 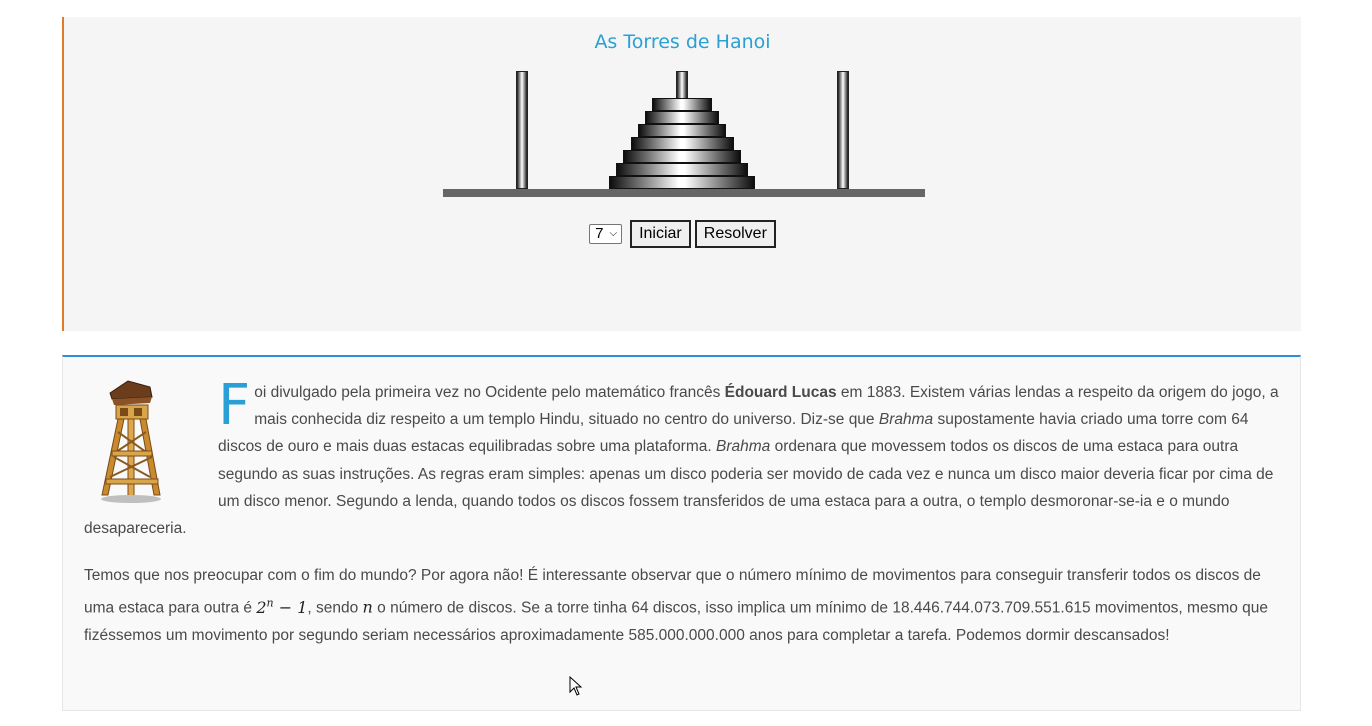 I want to click on disk-count-value: 7, so click(x=599, y=233).